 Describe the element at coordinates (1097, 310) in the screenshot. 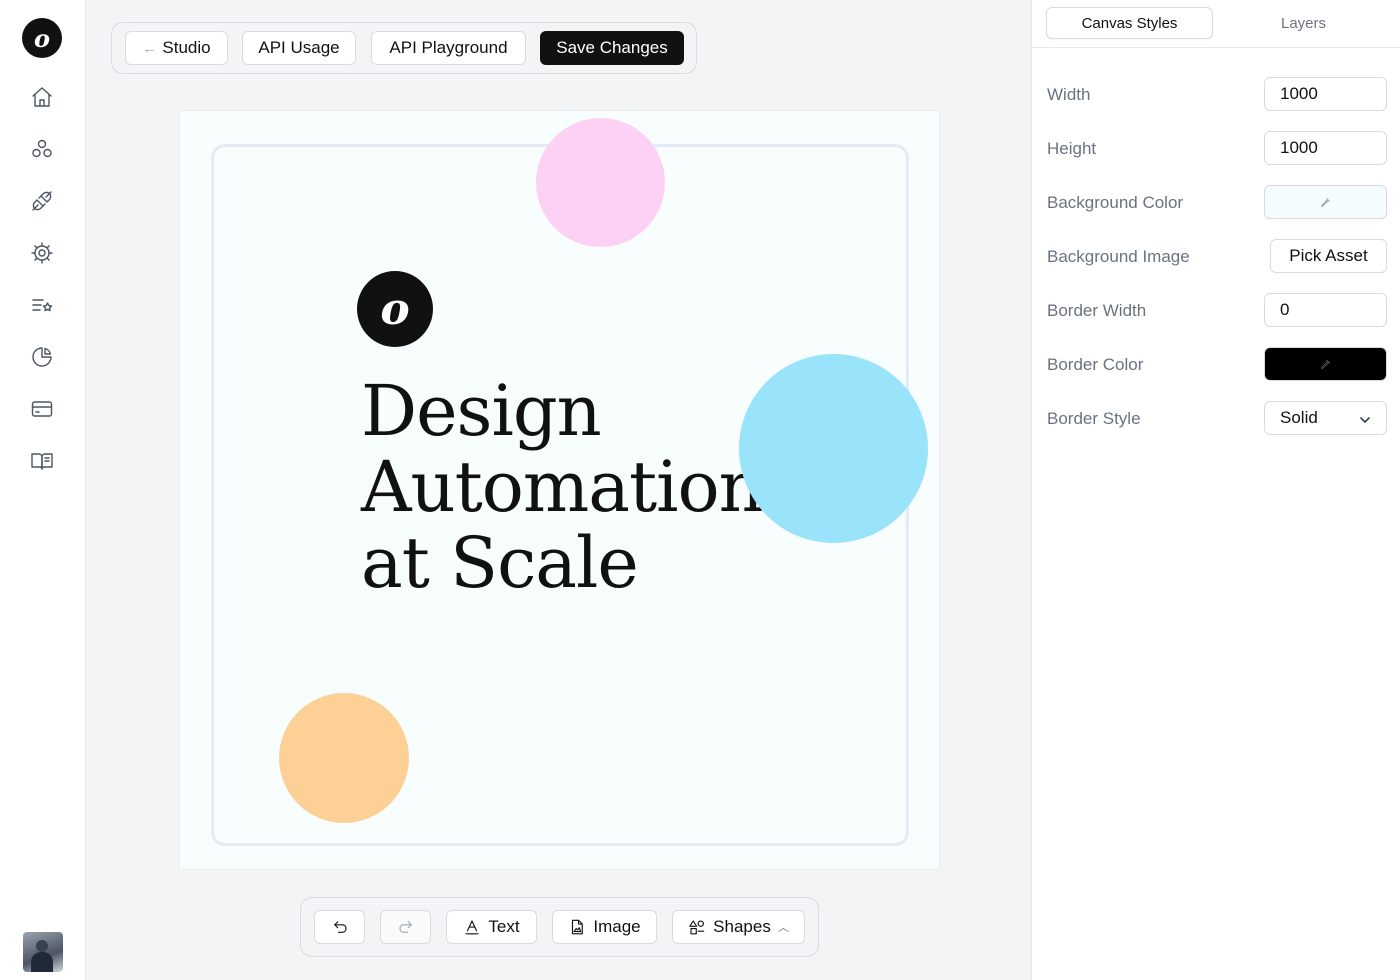

I see `border-width-label: Border Width` at that location.